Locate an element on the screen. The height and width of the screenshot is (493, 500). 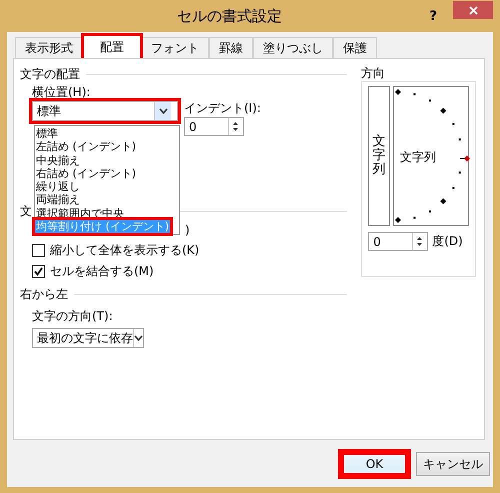
dropdown: 標準 is located at coordinates (105, 111).